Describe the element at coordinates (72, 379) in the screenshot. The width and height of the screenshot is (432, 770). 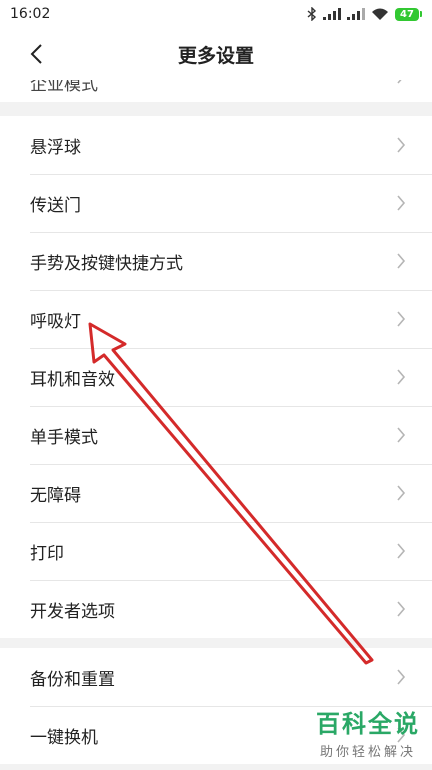
I see `list-item-label: 耳机和音效` at that location.